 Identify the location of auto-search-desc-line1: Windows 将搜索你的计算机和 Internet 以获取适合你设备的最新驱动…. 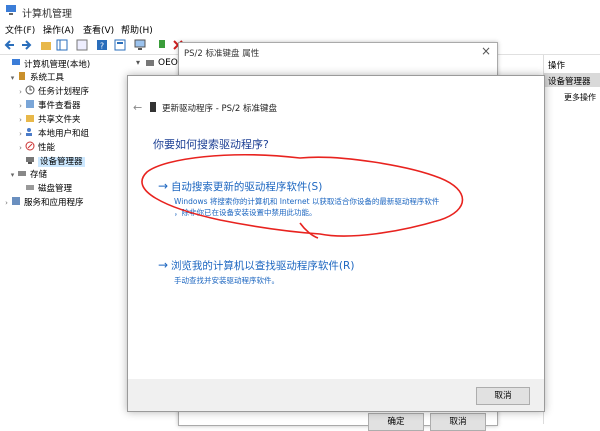
(307, 201).